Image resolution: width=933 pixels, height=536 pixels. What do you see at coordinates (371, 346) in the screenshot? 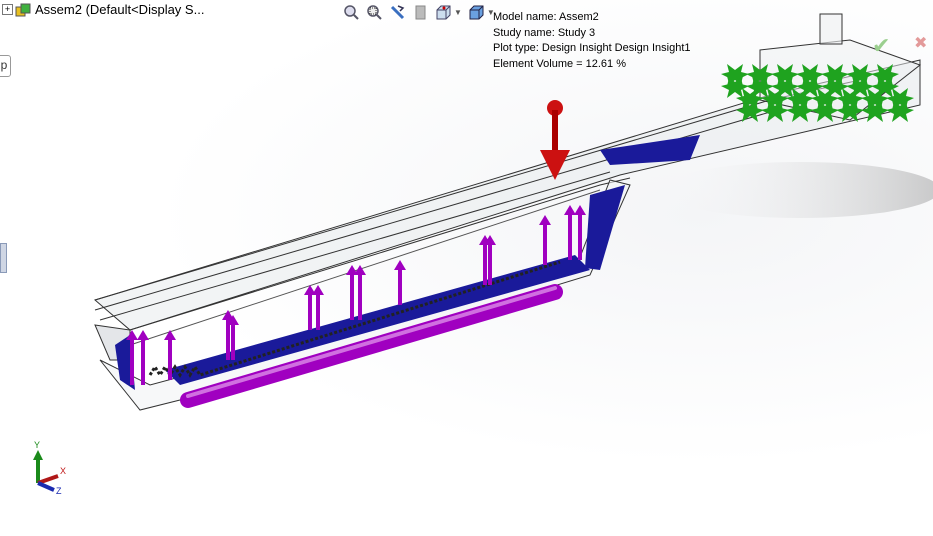
I see `cylinder-load` at bounding box center [371, 346].